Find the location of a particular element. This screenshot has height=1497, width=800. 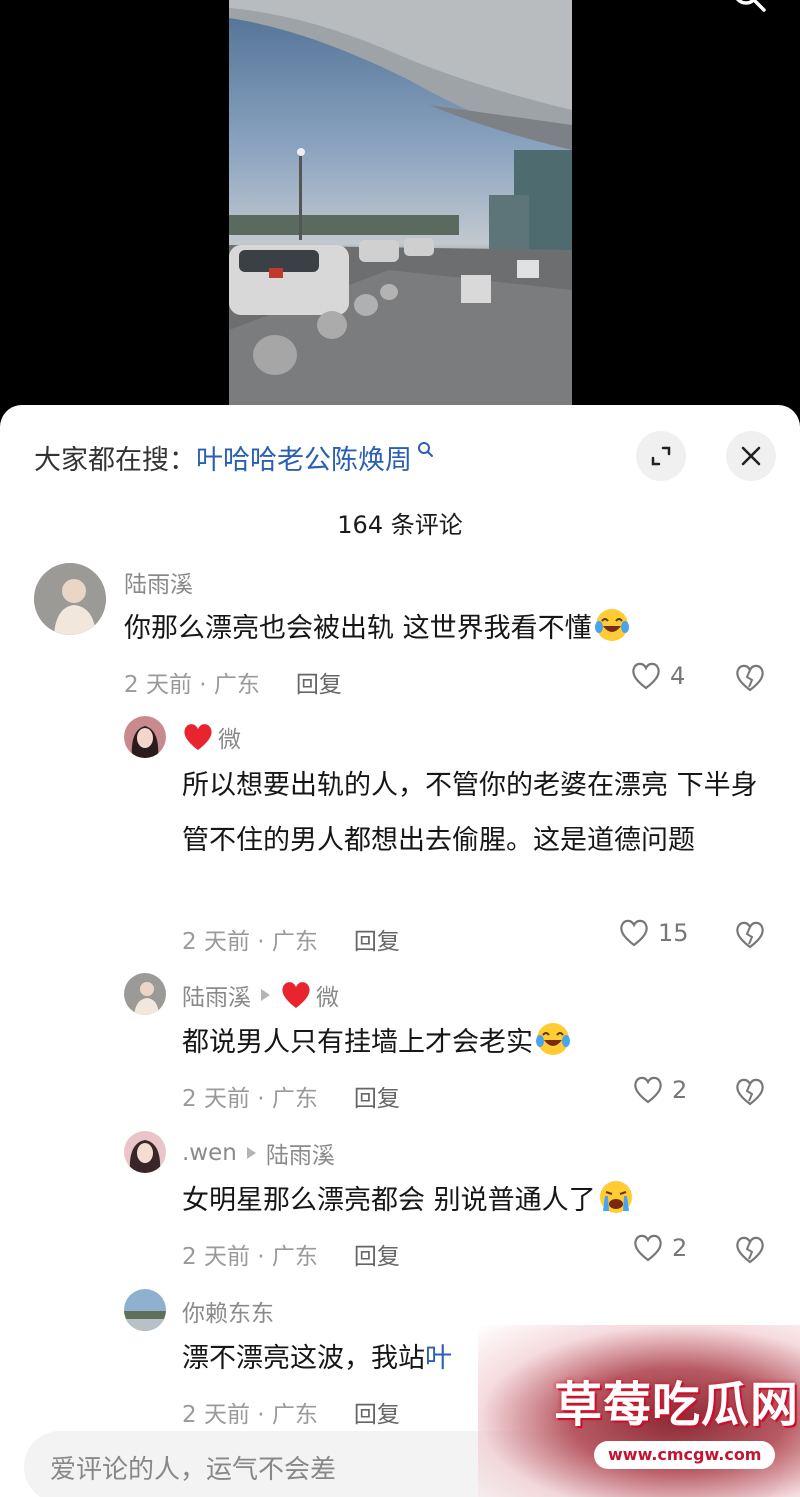

like-button: 4 is located at coordinates (657, 676).